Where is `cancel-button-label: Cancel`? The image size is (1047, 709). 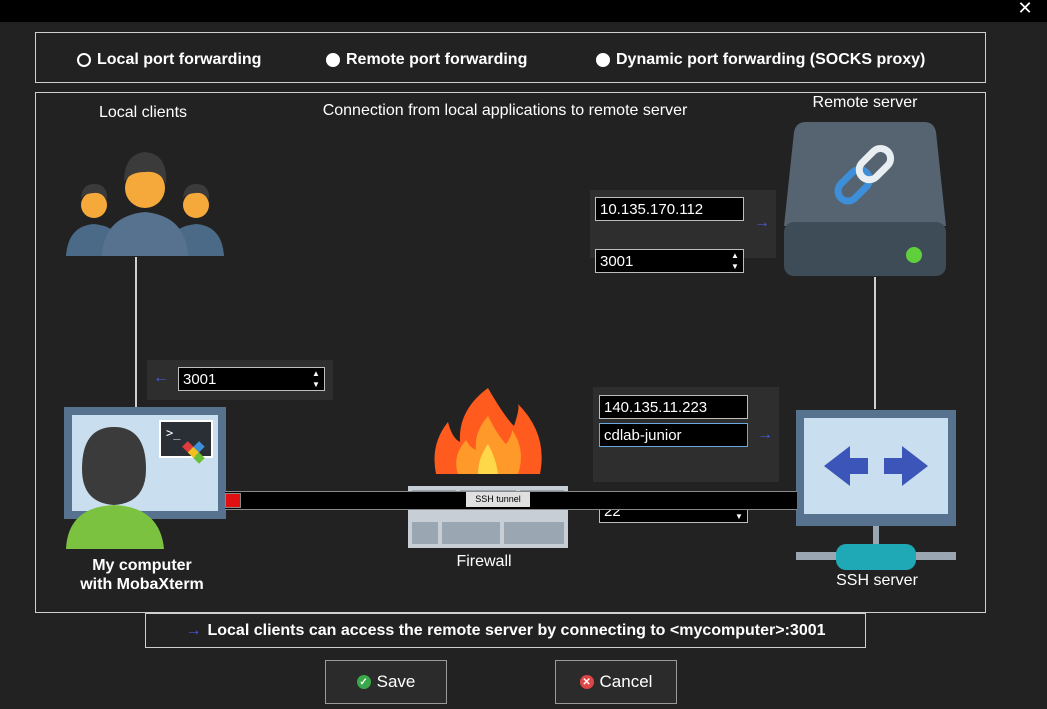
cancel-button-label: Cancel is located at coordinates (626, 681).